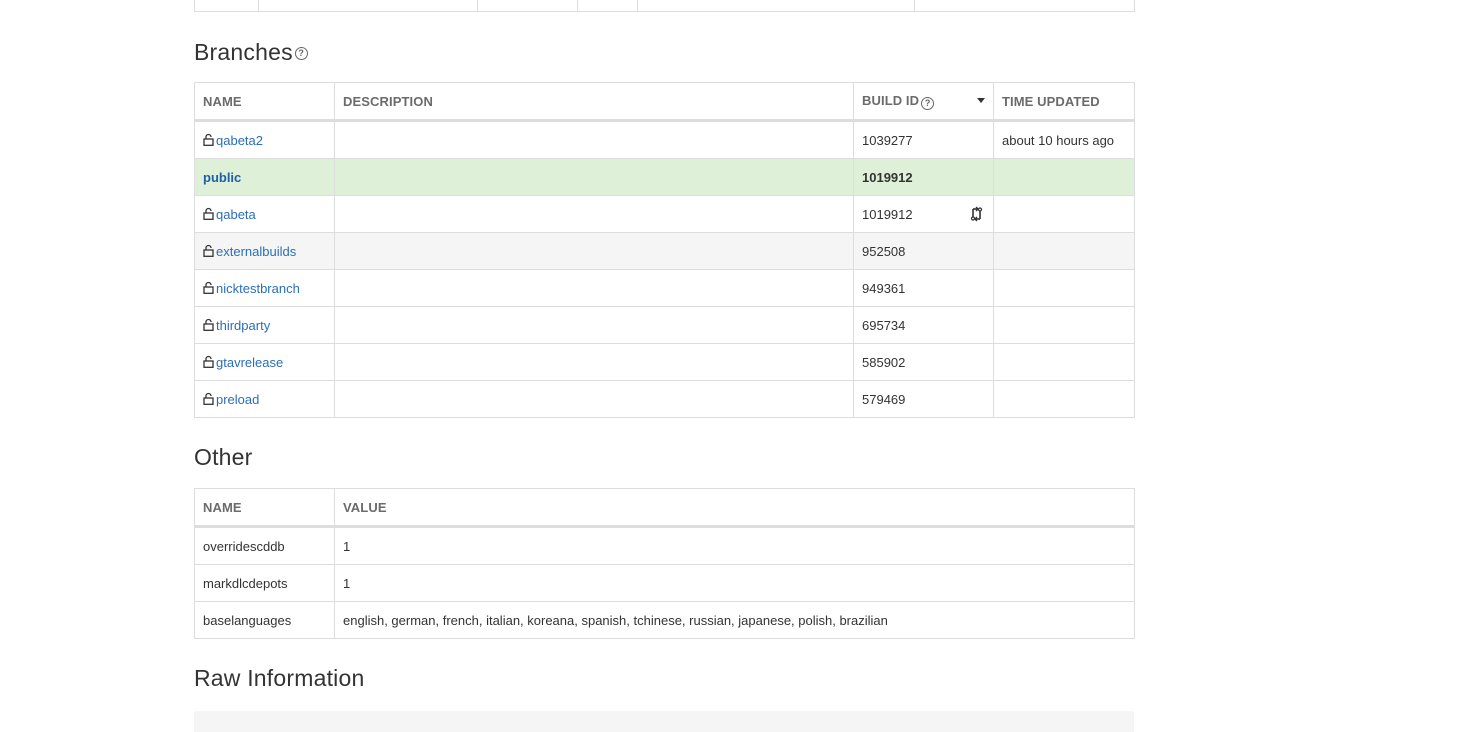  Describe the element at coordinates (264, 545) in the screenshot. I see `other-name: overridescddb` at that location.